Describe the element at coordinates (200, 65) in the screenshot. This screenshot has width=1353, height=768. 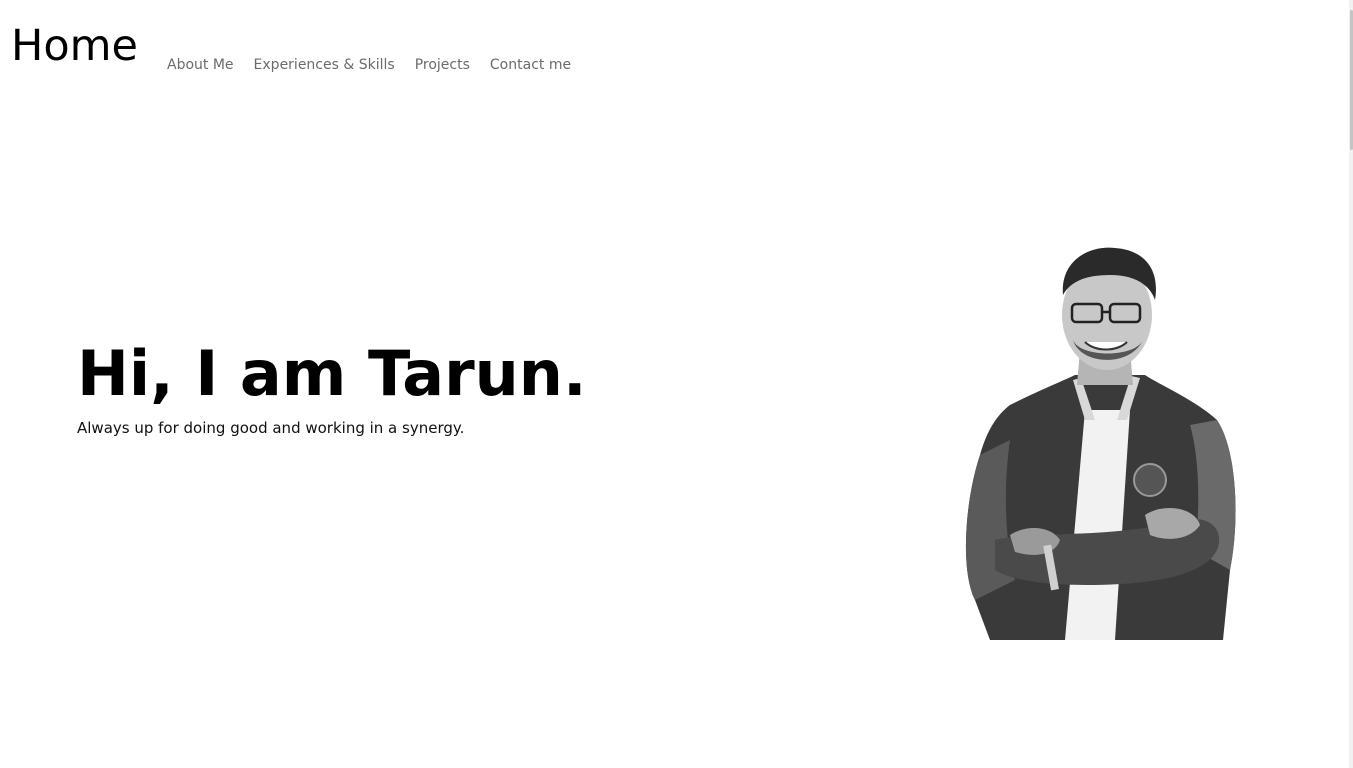
I see `nav-about-me: About Me` at that location.